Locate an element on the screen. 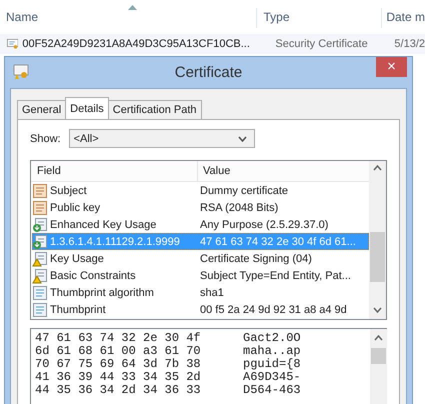 This screenshot has height=404, width=425. show-dropdown: <All> is located at coordinates (161, 138).